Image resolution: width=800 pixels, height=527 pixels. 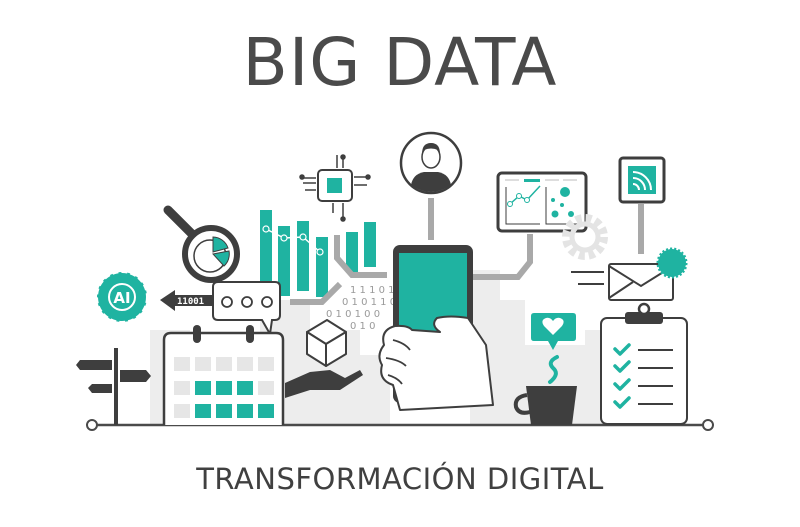 What do you see at coordinates (246, 309) in the screenshot?
I see `chat-bubble-icon` at bounding box center [246, 309].